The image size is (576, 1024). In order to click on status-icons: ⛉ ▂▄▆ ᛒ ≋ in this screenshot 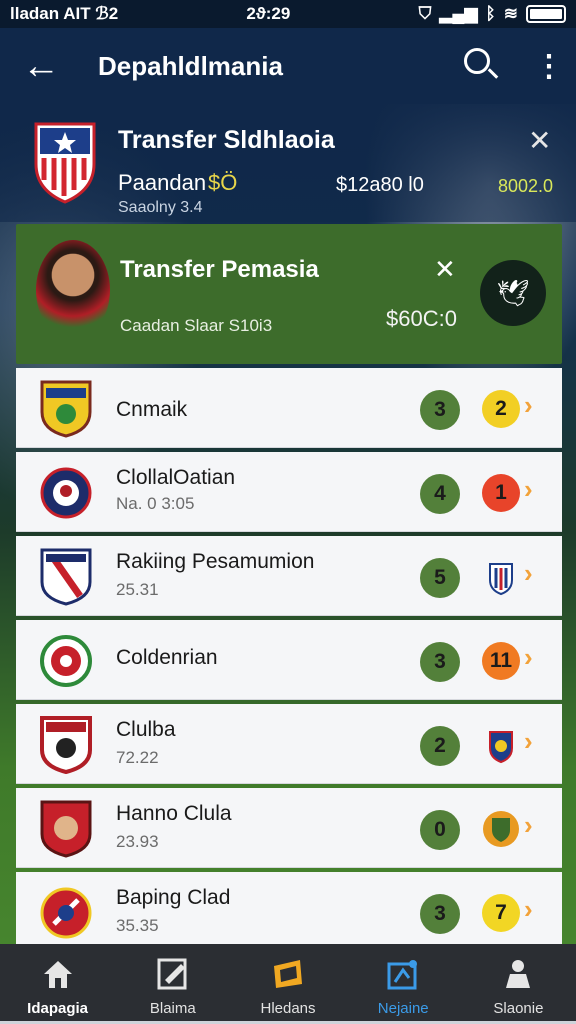, I will do `click(492, 14)`.